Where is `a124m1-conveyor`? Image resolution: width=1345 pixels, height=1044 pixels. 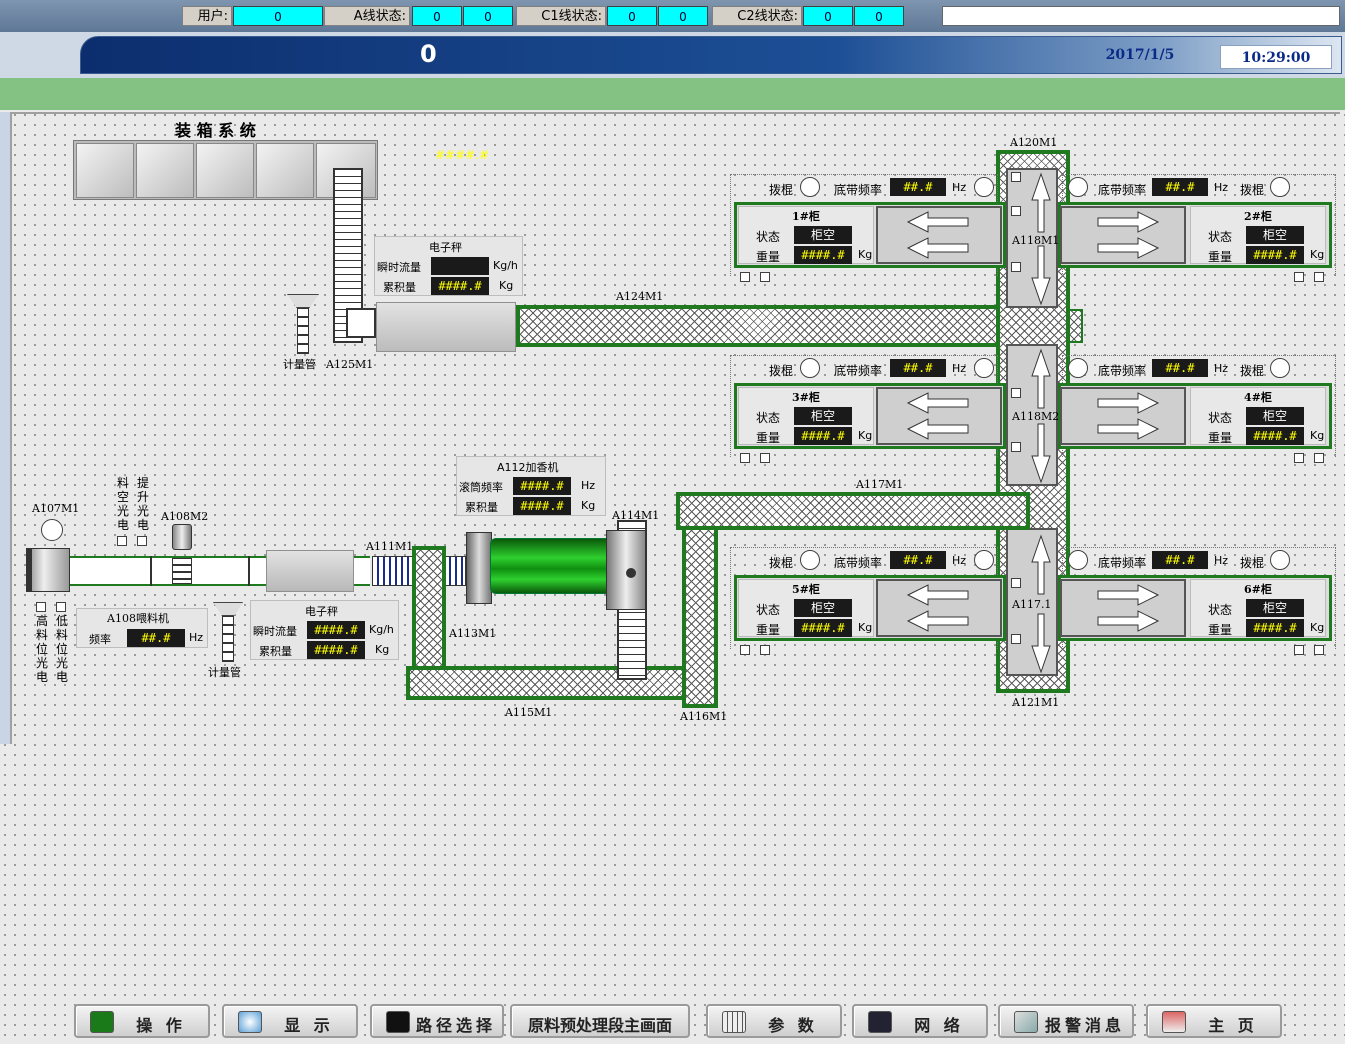
a124m1-conveyor is located at coordinates (758, 326).